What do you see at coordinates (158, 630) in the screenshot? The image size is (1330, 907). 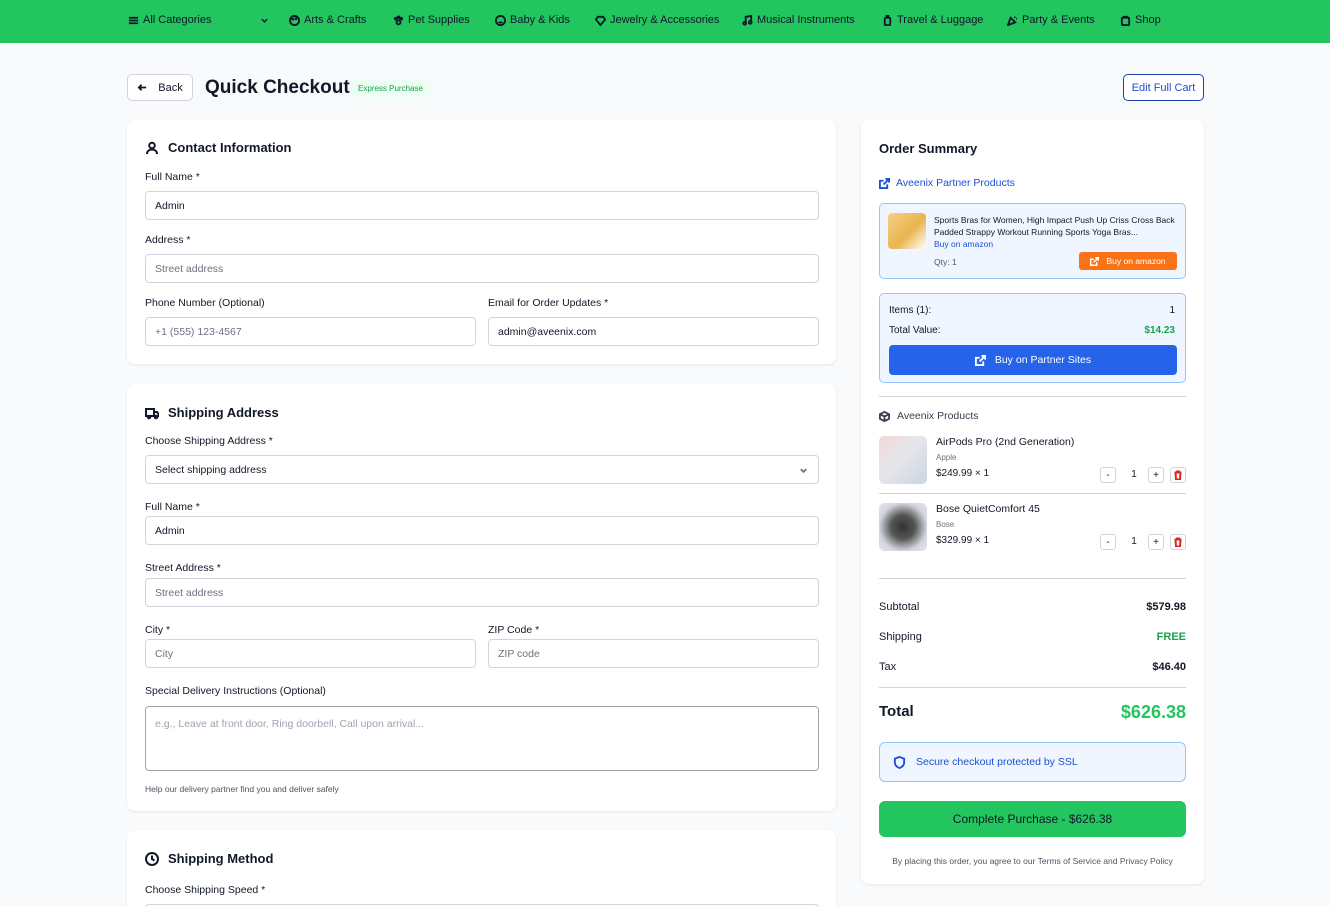 I see `city-label: City *` at bounding box center [158, 630].